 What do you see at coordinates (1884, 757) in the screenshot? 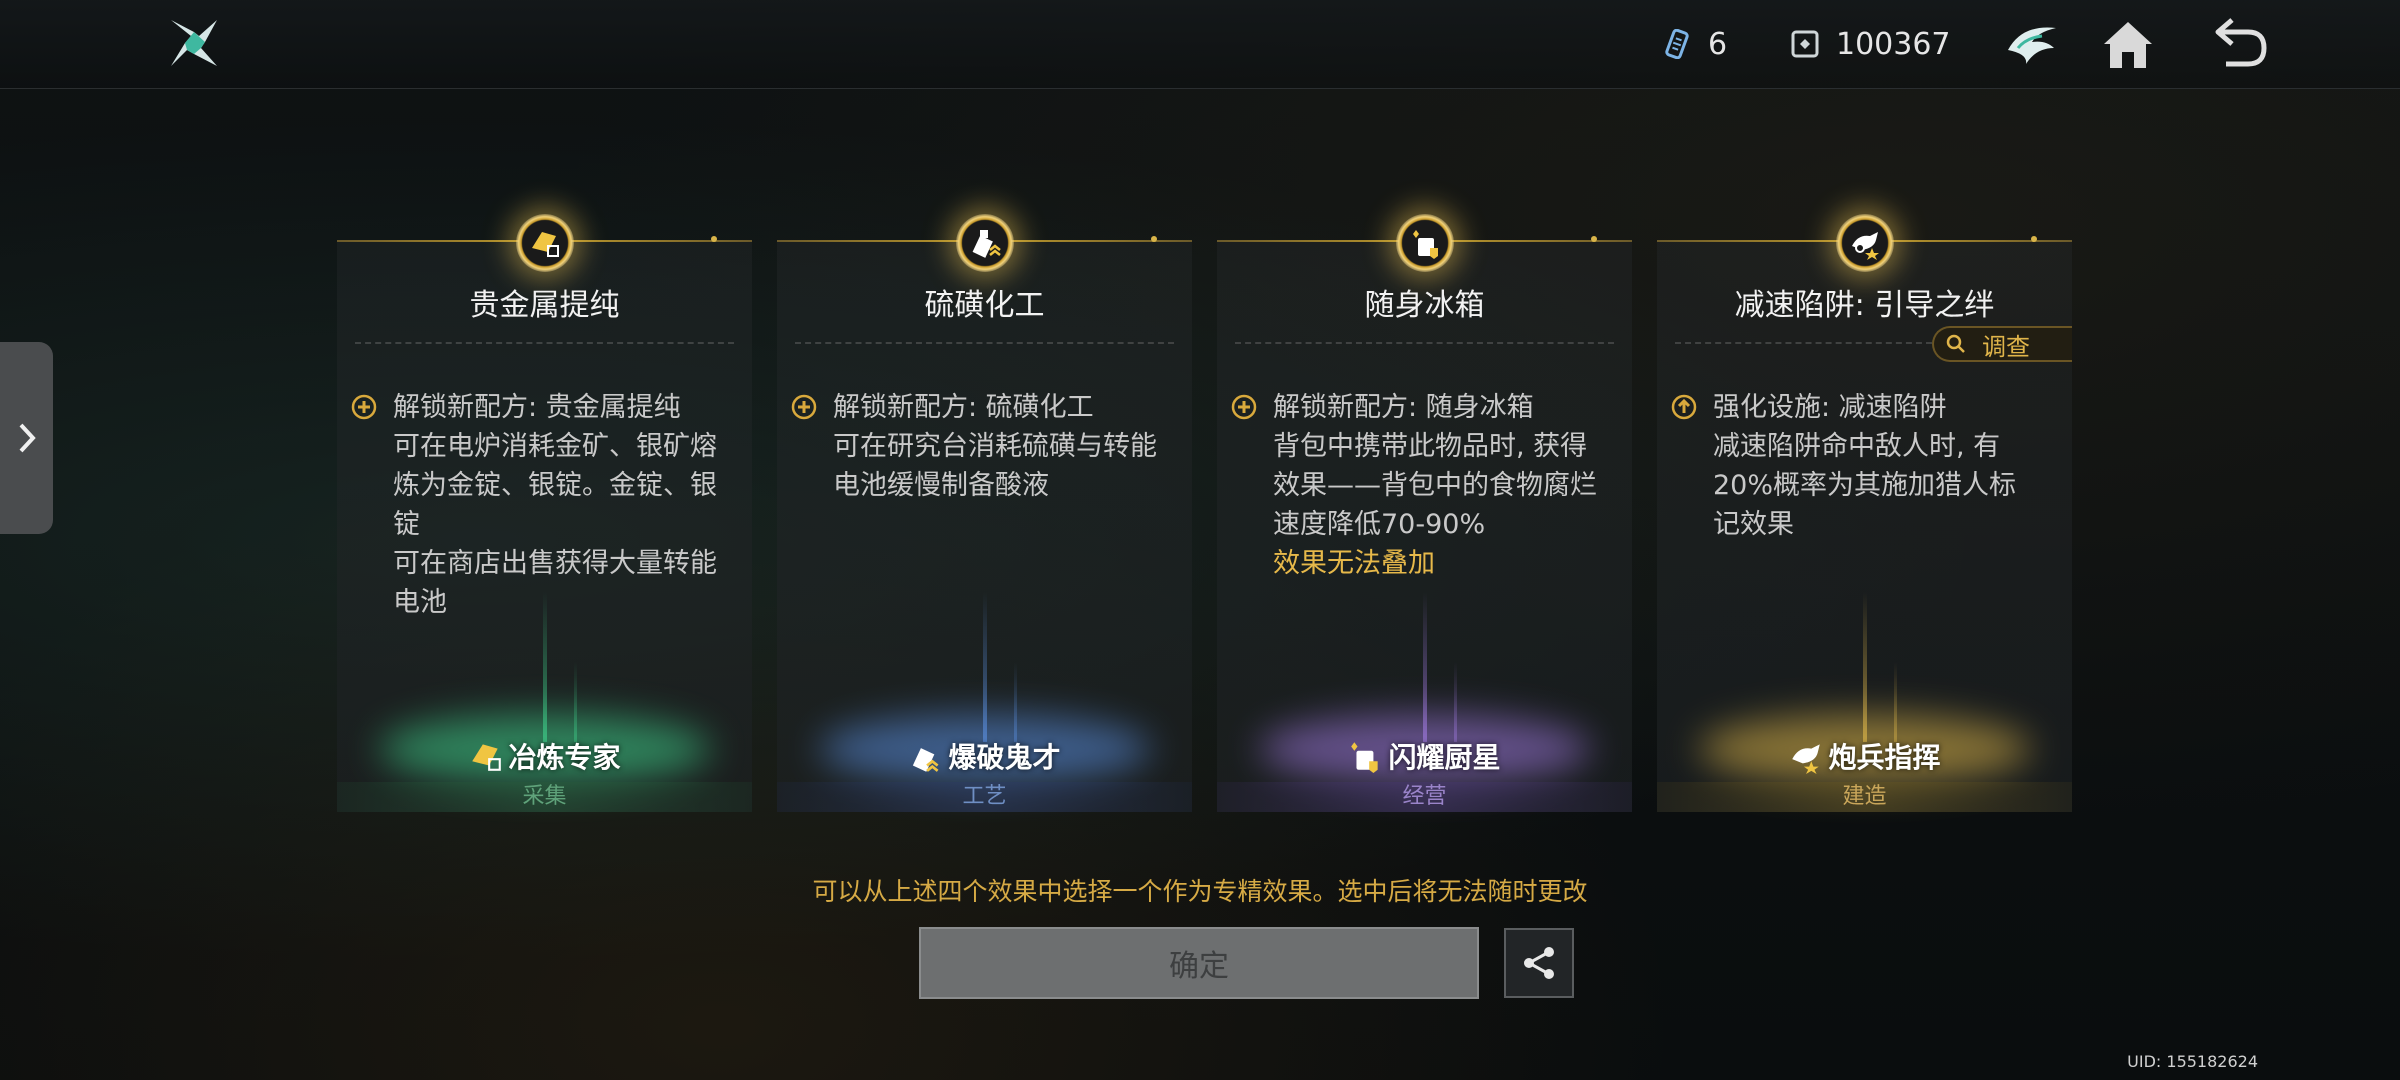
I see `talent-name: 炮兵指挥` at bounding box center [1884, 757].